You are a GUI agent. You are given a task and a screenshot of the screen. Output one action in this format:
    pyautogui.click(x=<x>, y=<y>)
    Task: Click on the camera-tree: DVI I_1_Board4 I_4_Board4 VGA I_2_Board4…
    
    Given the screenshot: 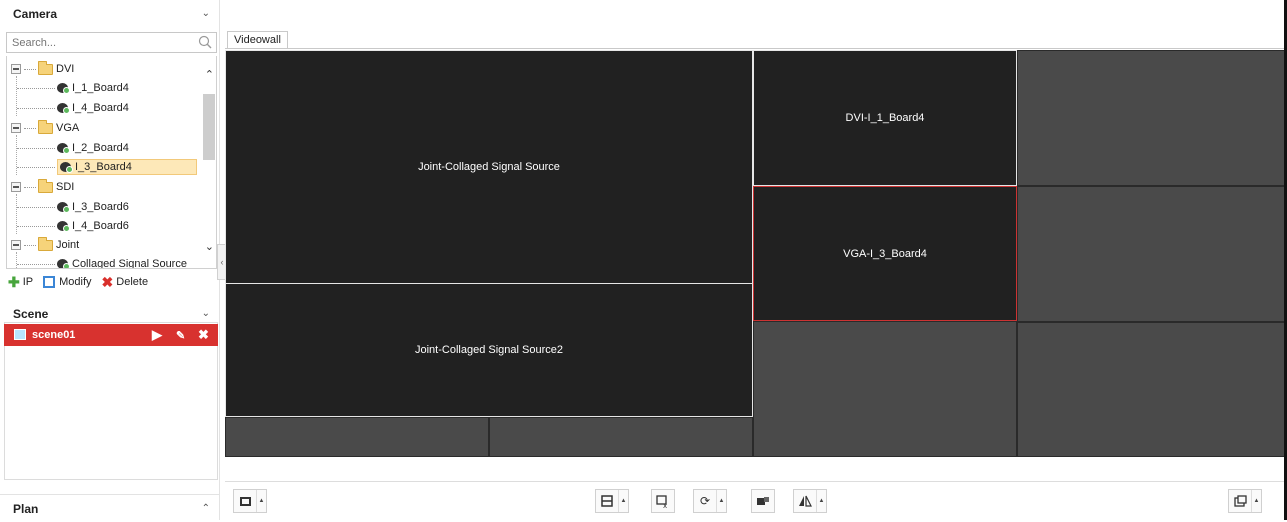 What is the action you would take?
    pyautogui.click(x=111, y=162)
    